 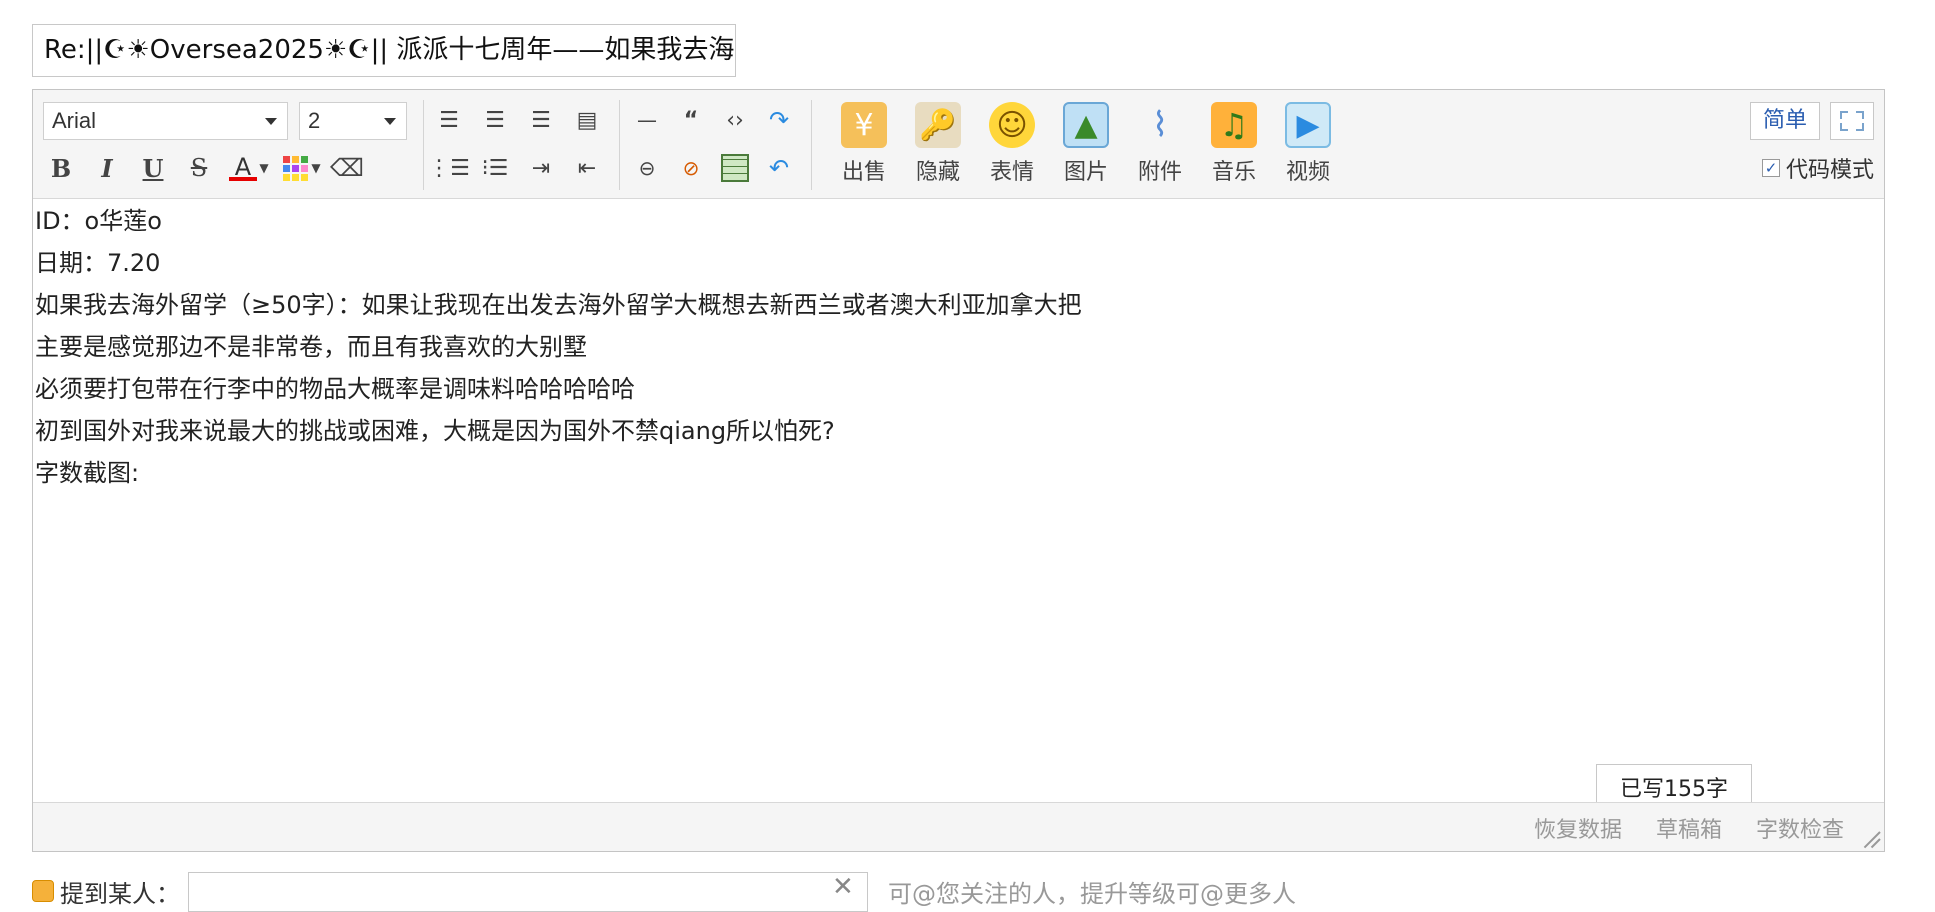 I want to click on table-icon, so click(x=735, y=168).